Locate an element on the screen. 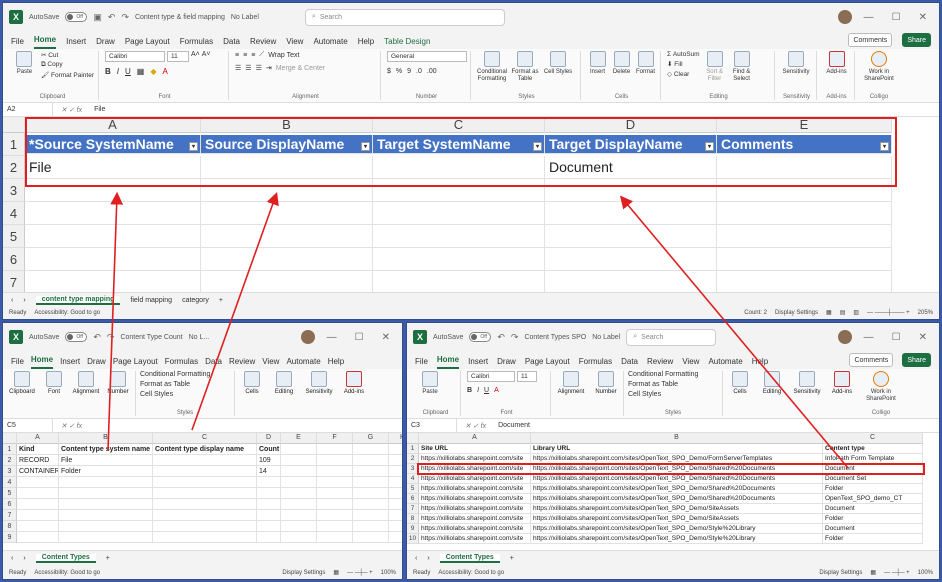 The width and height of the screenshot is (942, 582). save-icon: ▣ is located at coordinates (97, 17).